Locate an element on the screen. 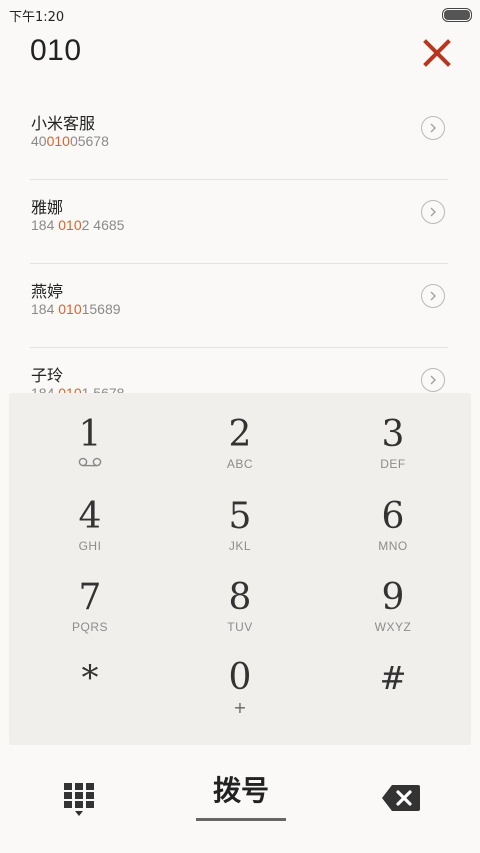 The image size is (480, 853). key-digit: 7 is located at coordinates (90, 597).